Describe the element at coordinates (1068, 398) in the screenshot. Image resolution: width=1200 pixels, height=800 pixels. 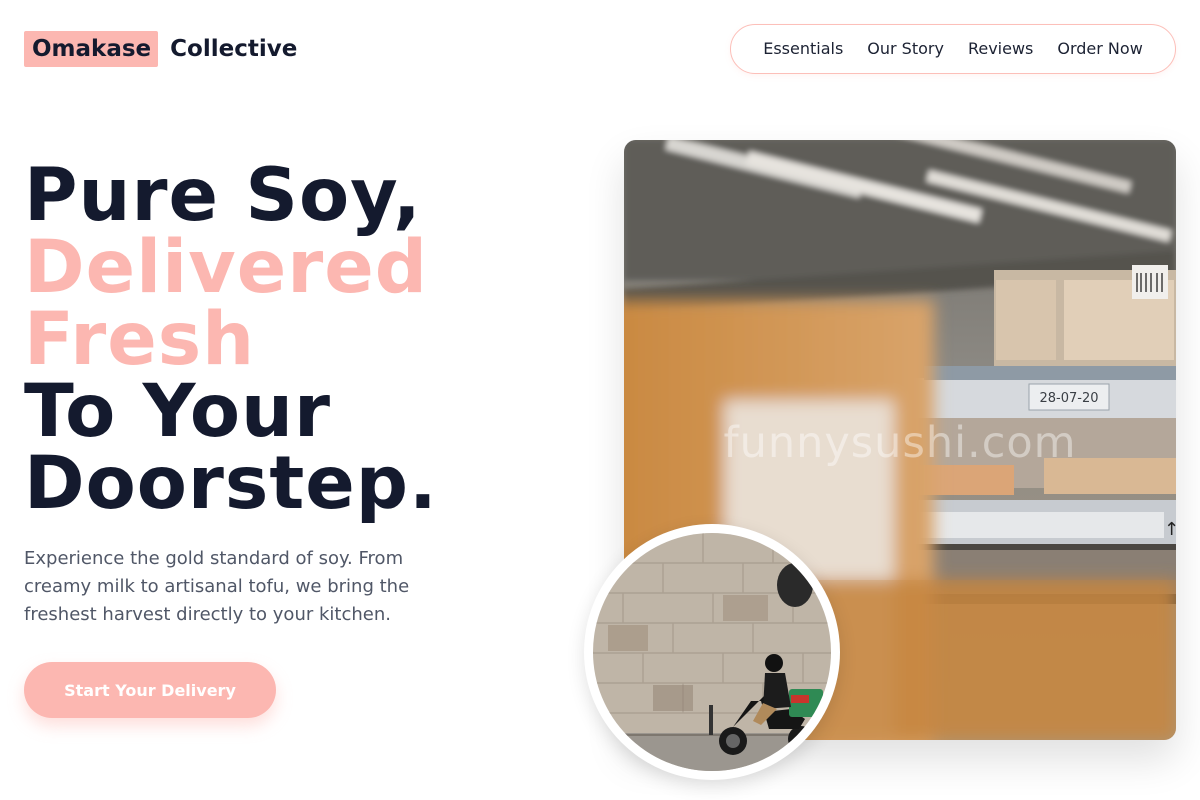
I see `shelf-label-date: 28-07-20` at that location.